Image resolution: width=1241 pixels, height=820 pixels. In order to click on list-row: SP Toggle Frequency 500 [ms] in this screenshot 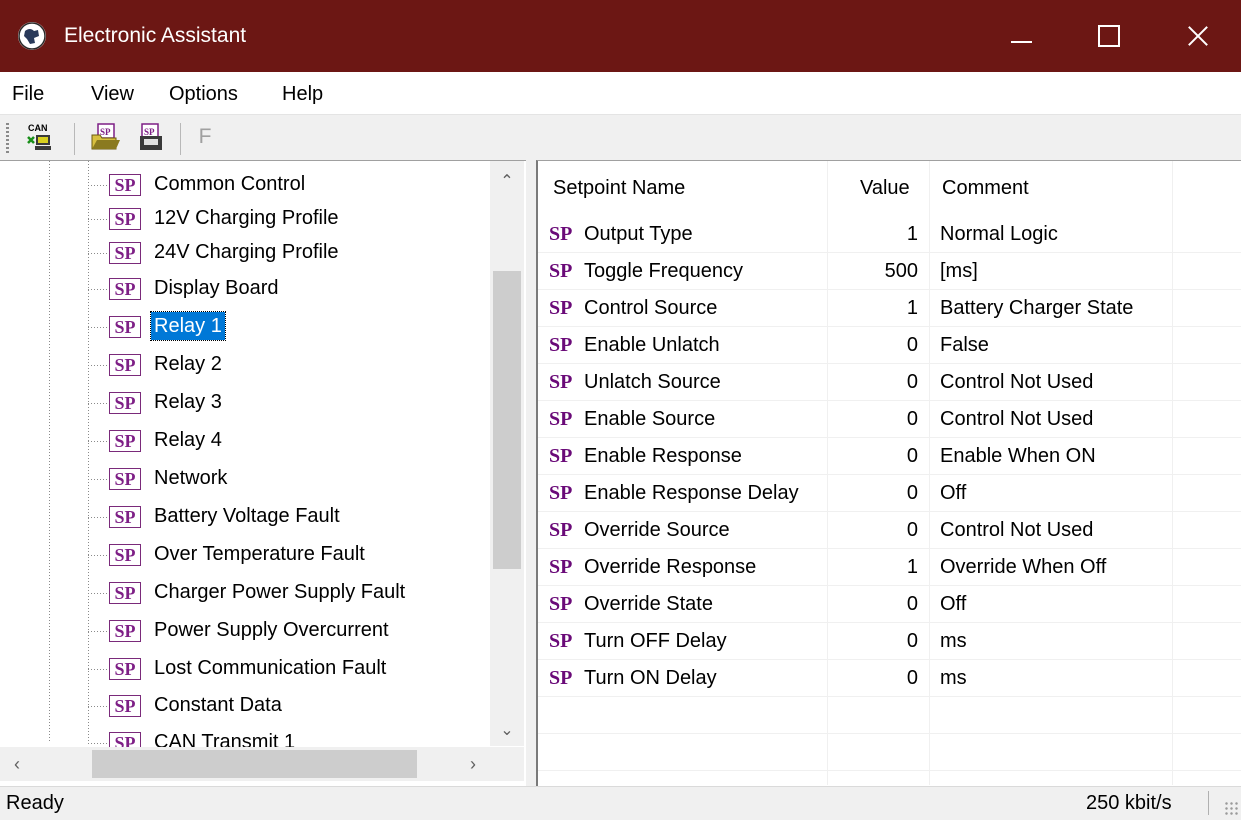, I will do `click(889, 271)`.